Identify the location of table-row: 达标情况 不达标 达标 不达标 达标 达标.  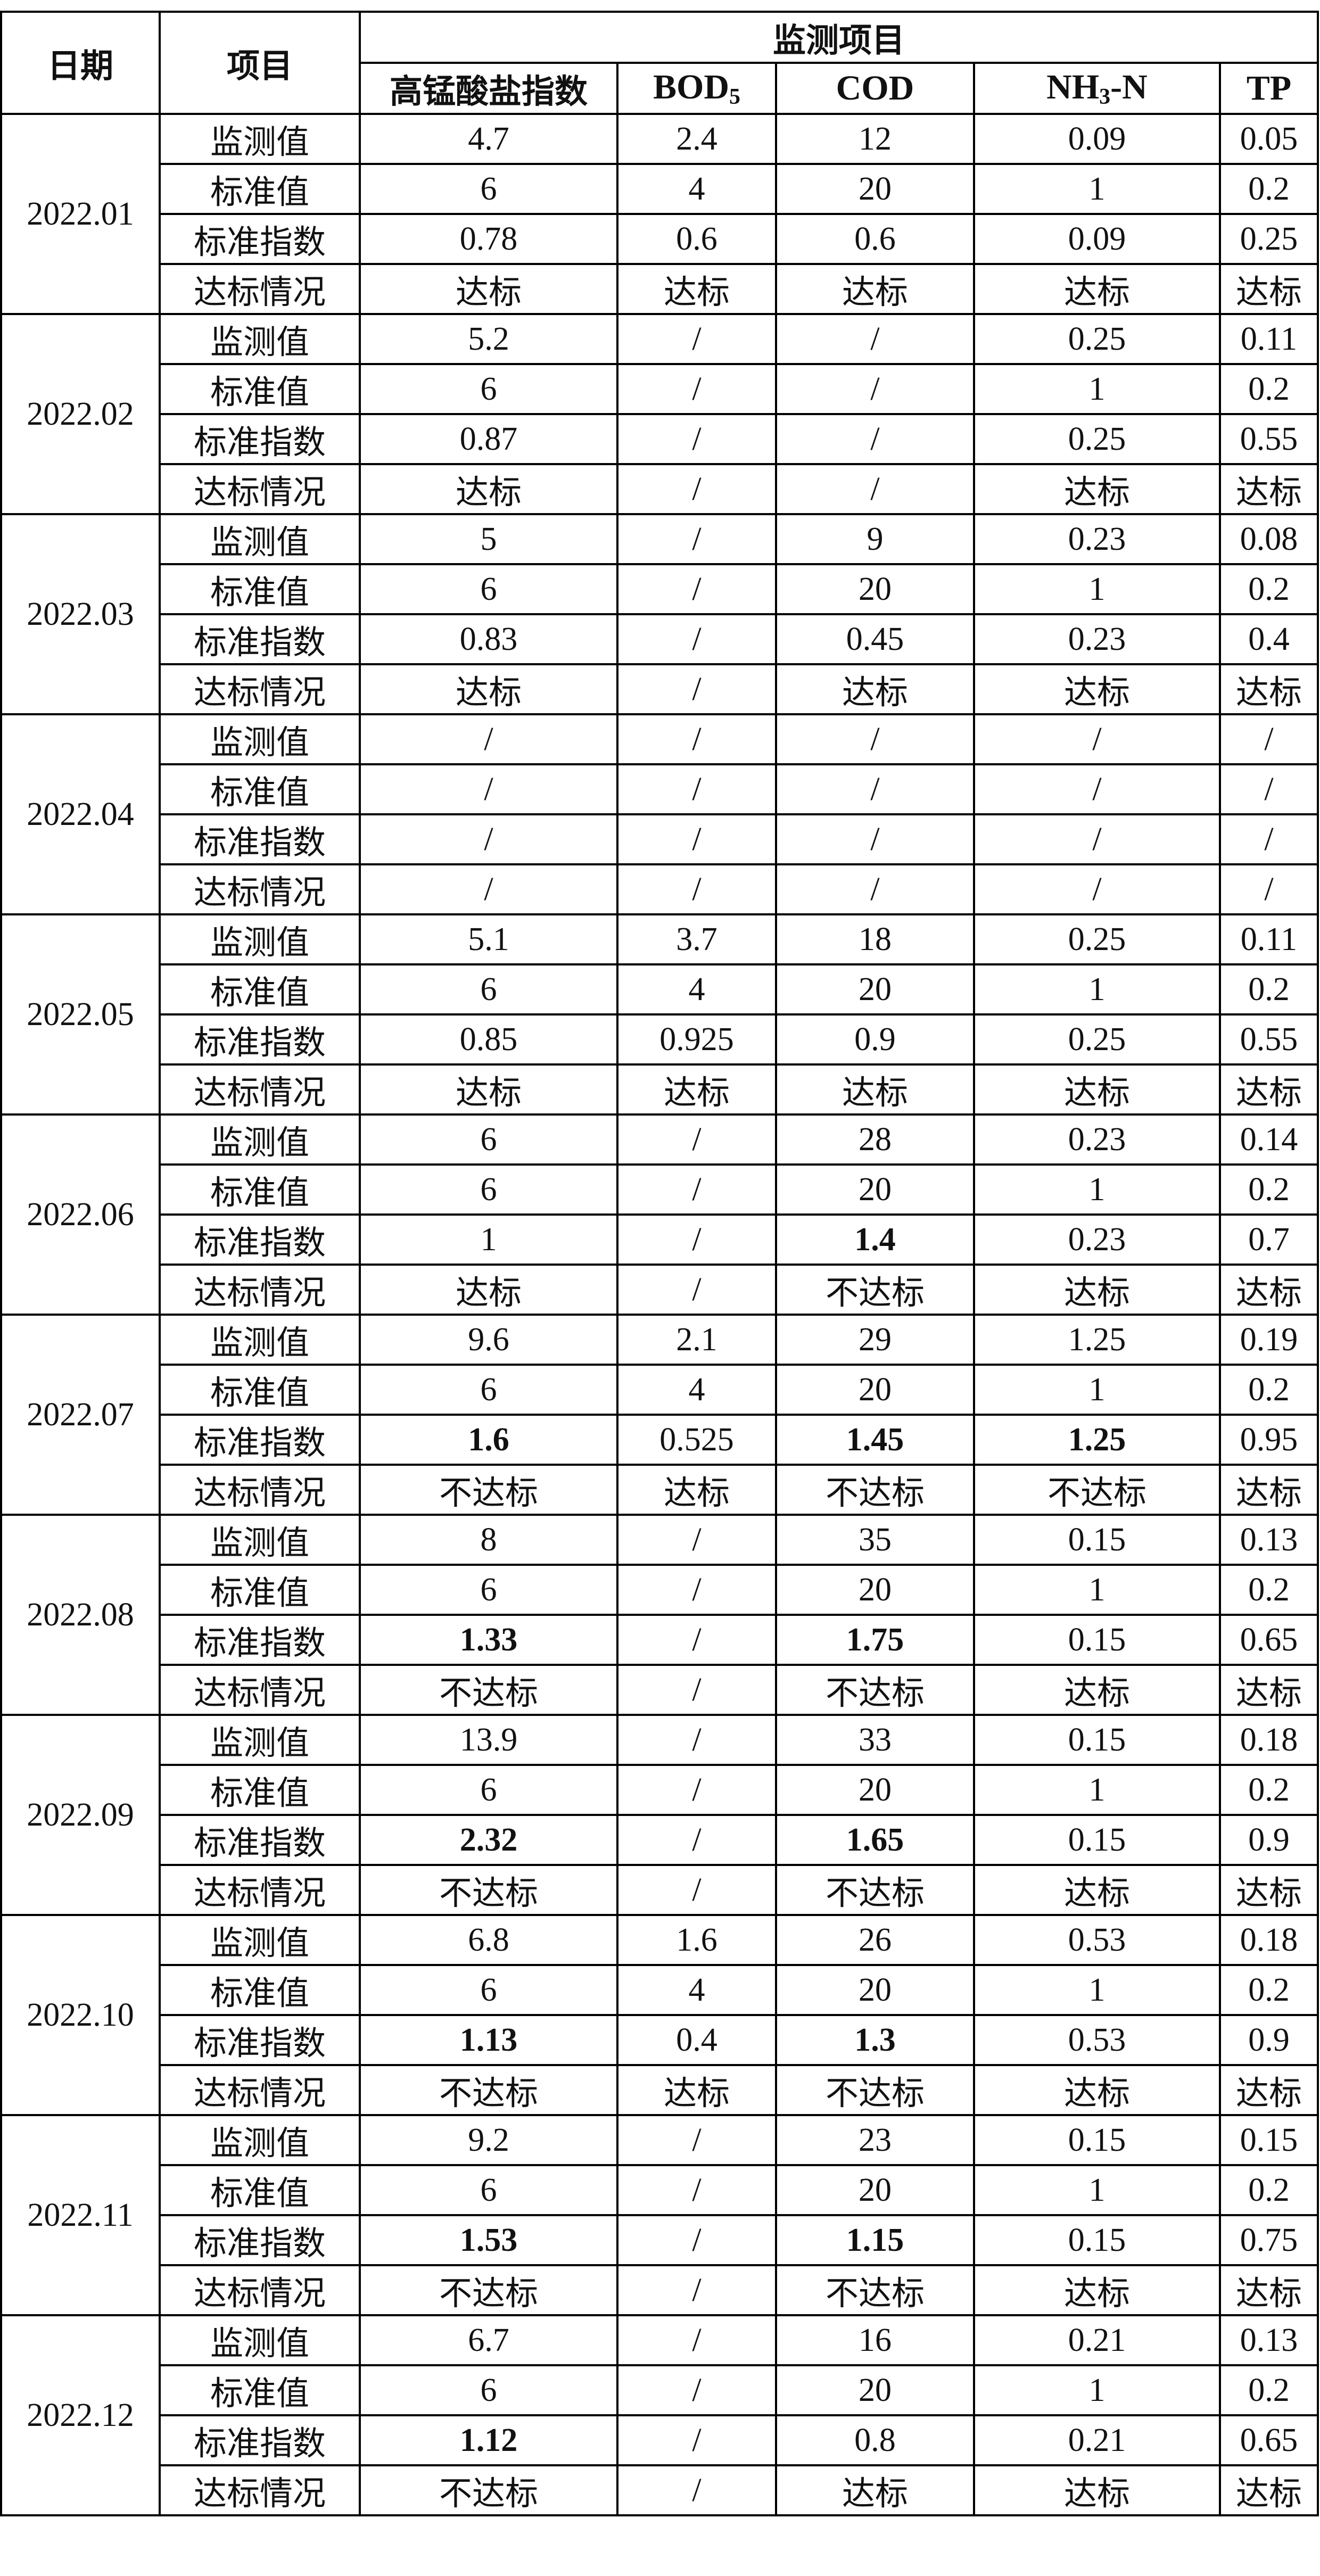
(660, 2090).